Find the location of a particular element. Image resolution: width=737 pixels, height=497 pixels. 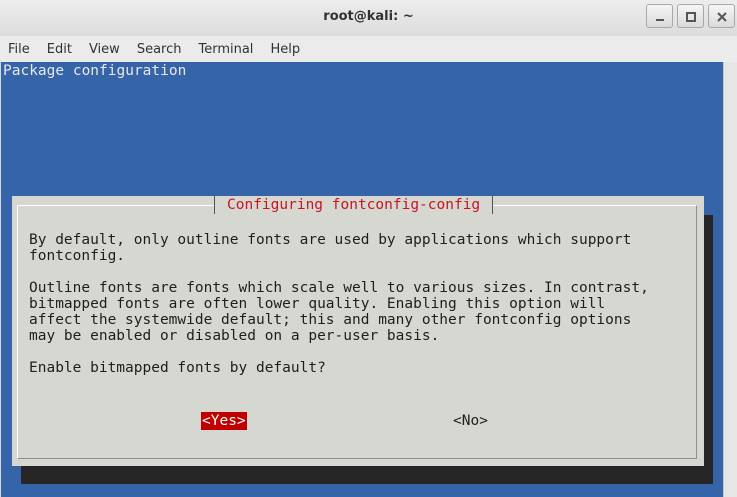

maximize-button is located at coordinates (690, 16).